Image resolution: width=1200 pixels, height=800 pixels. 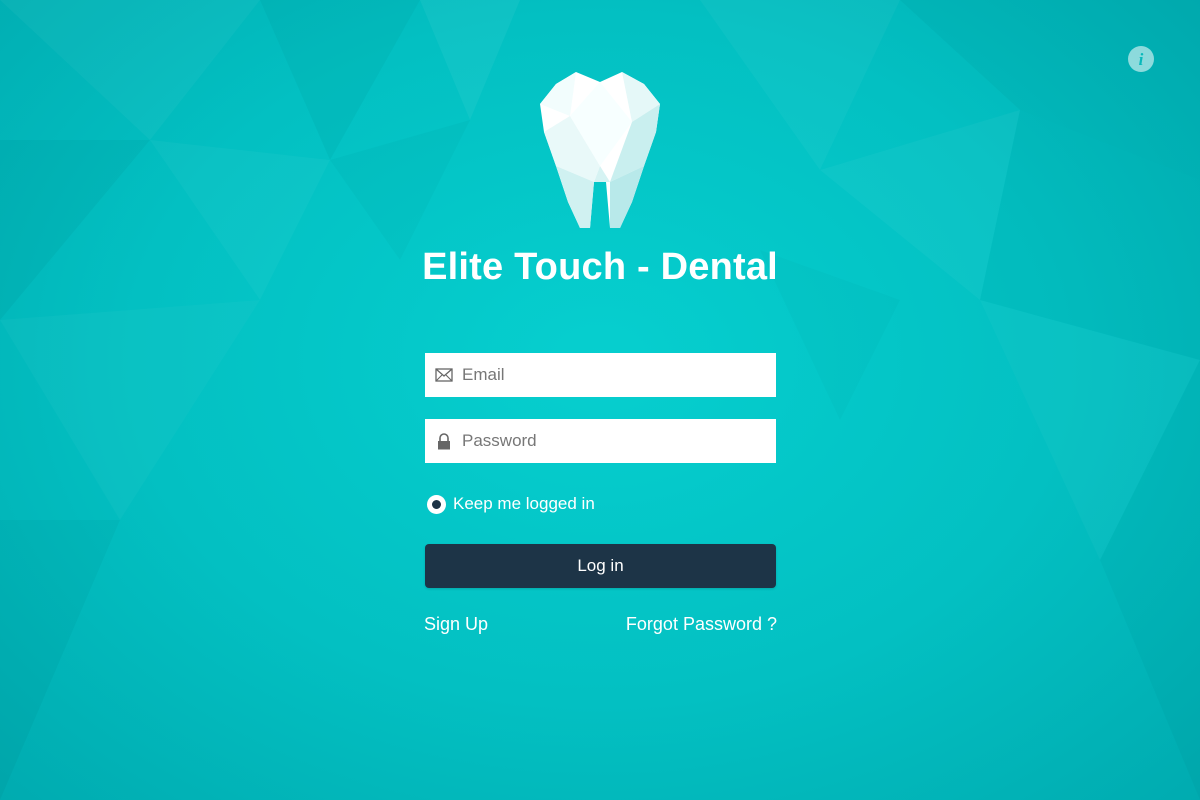 I want to click on email-input, so click(x=612, y=375).